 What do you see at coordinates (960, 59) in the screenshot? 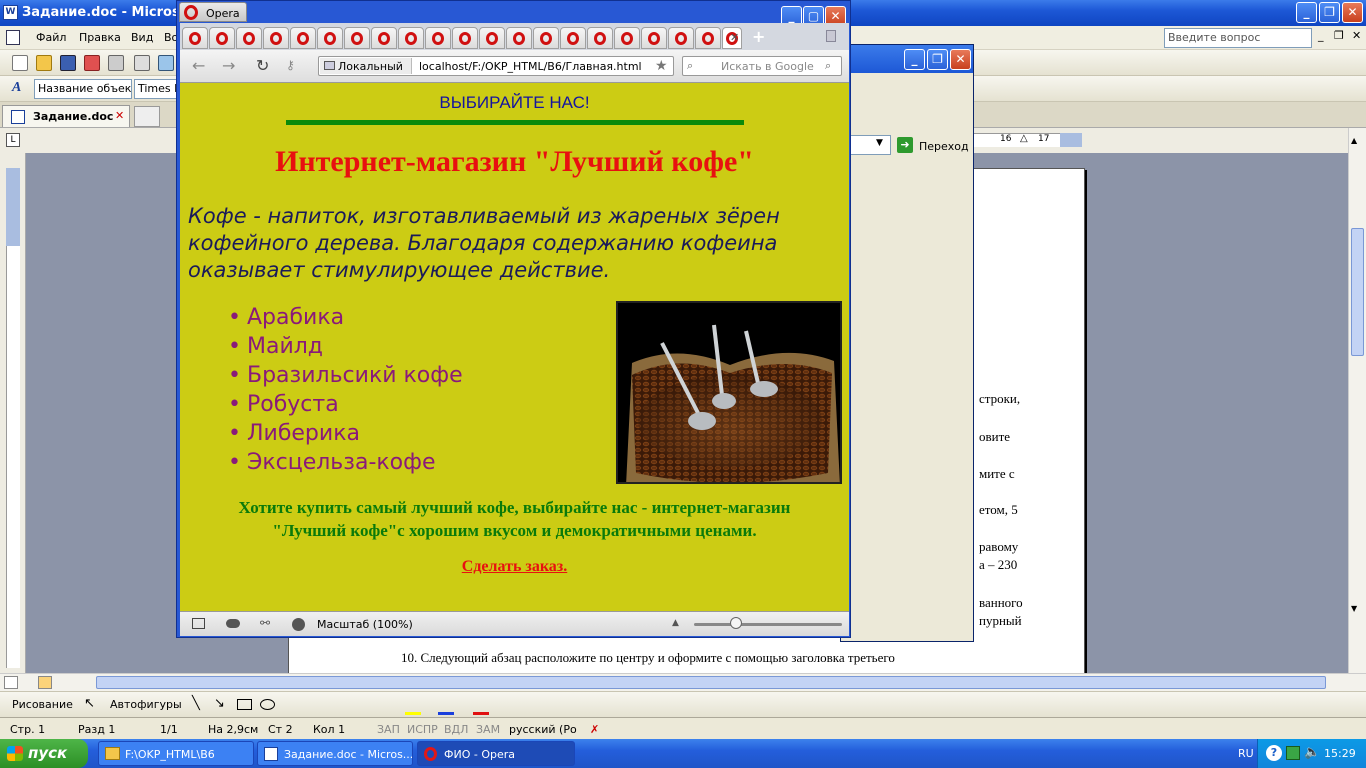
I see `back-close-button: ✕` at bounding box center [960, 59].